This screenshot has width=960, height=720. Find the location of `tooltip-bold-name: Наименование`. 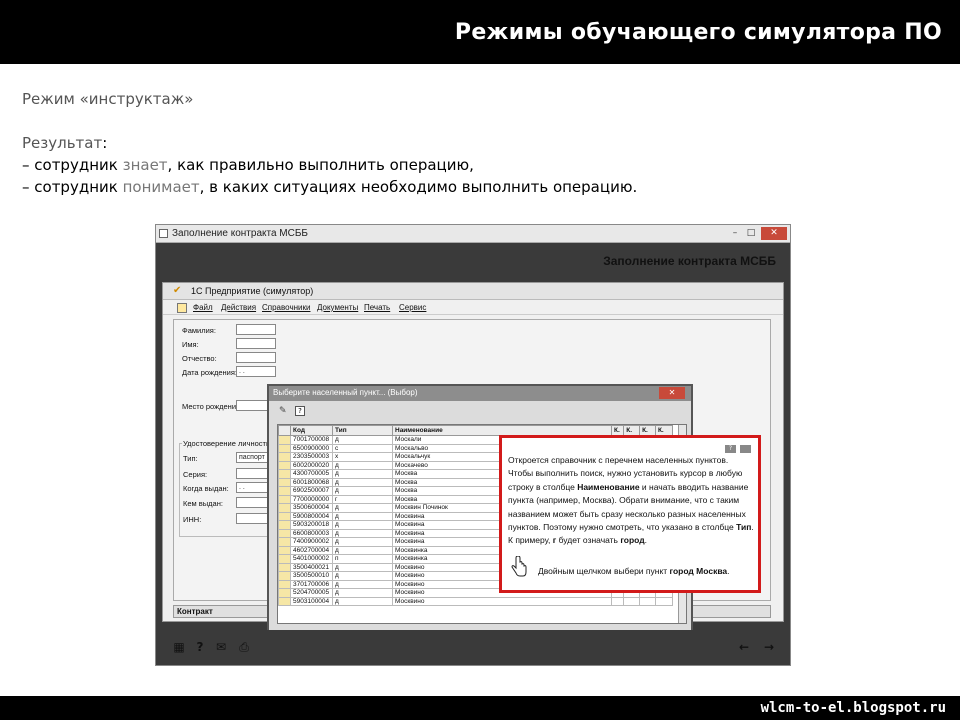

tooltip-bold-name: Наименование is located at coordinates (608, 486).